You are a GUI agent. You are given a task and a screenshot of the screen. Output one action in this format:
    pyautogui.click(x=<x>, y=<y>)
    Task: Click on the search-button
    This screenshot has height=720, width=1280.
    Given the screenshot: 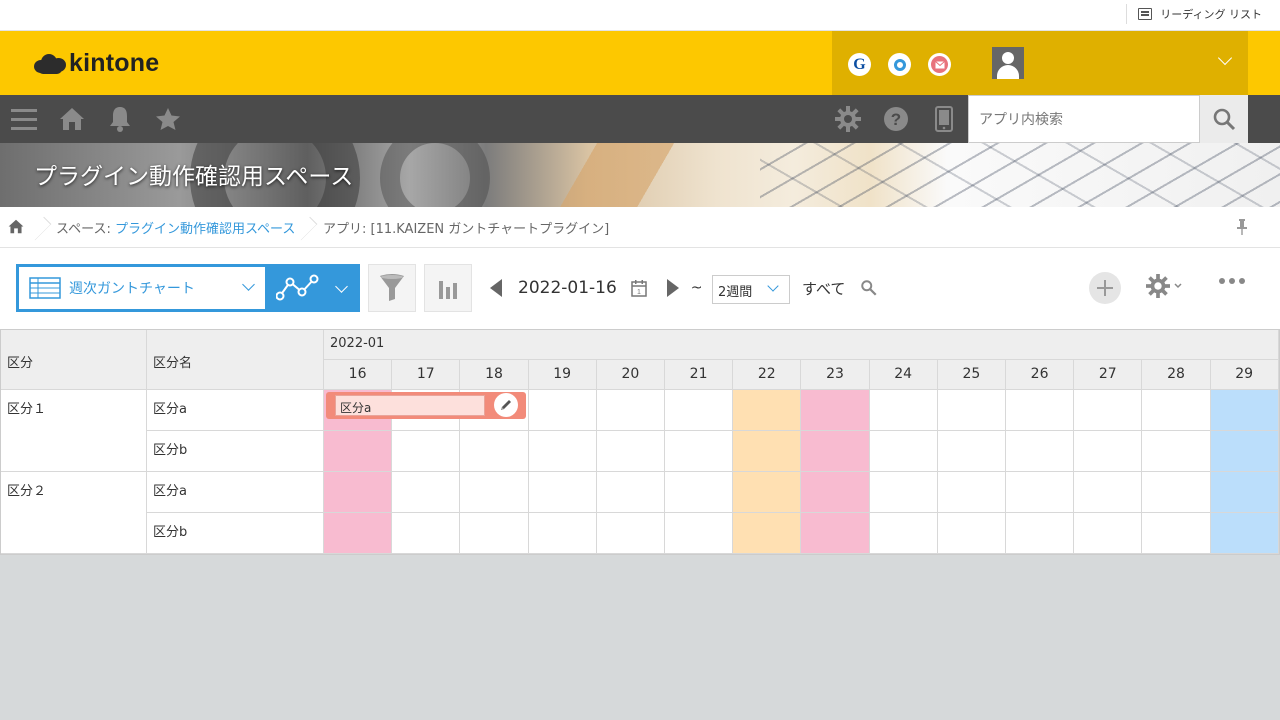 What is the action you would take?
    pyautogui.click(x=1224, y=119)
    